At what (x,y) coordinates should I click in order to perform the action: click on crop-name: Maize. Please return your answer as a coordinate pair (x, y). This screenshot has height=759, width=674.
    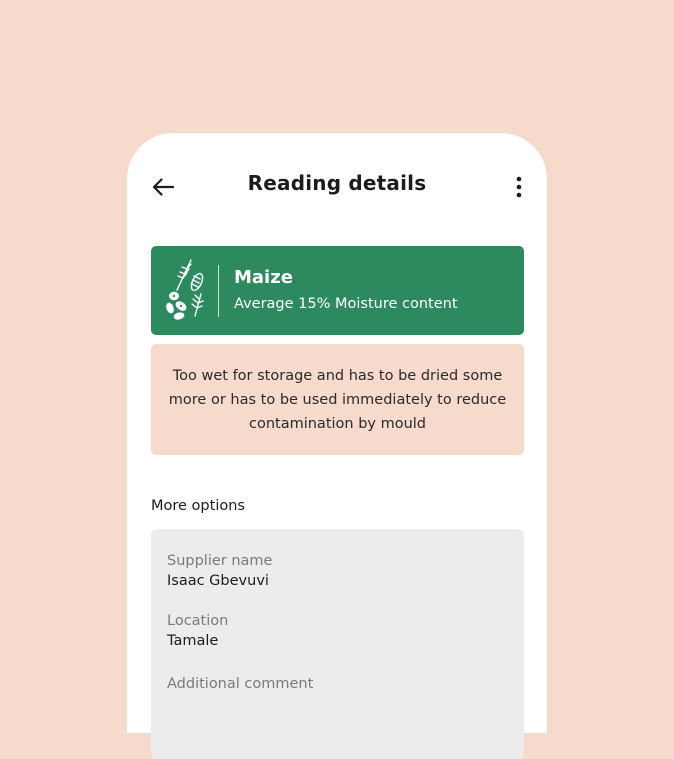
    Looking at the image, I should click on (263, 277).